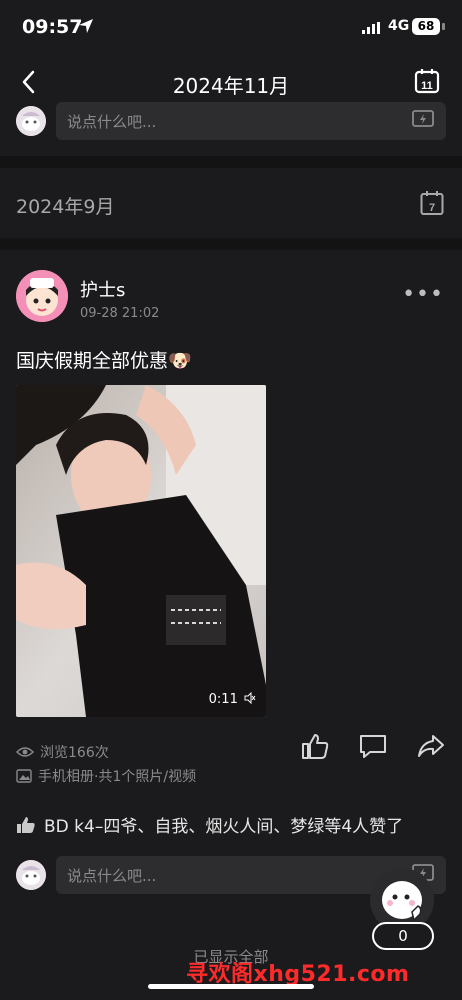  What do you see at coordinates (120, 313) in the screenshot?
I see `post-time: 09-28 21:02` at bounding box center [120, 313].